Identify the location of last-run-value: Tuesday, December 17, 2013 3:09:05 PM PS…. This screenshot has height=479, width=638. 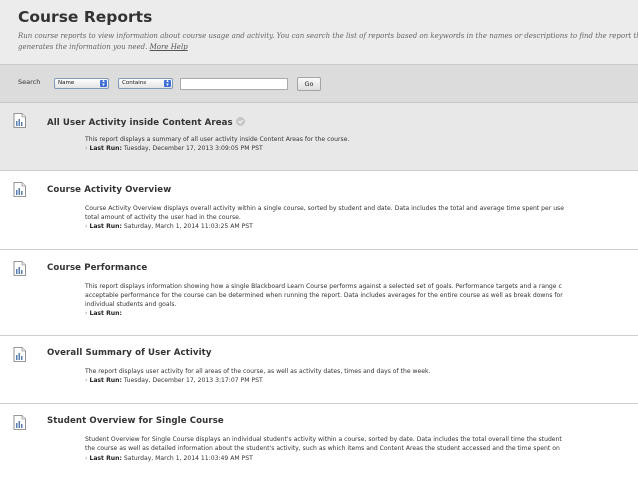
(193, 148).